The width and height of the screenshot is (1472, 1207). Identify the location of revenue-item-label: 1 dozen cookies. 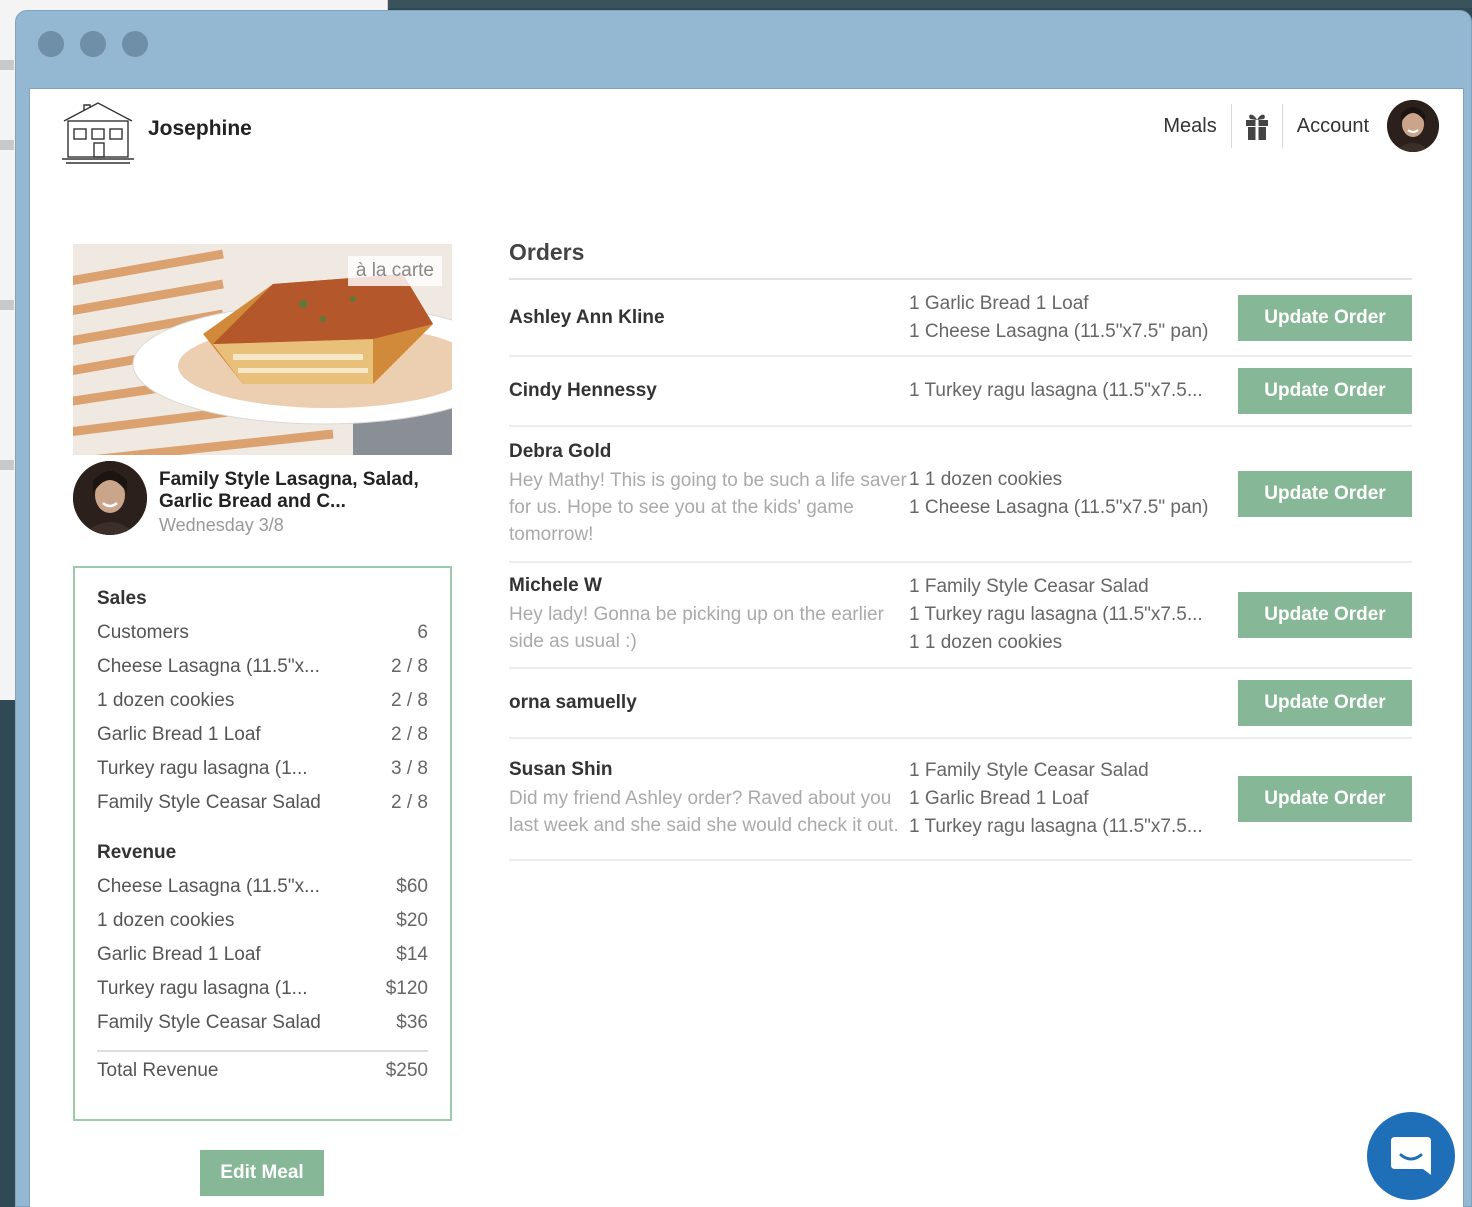
(166, 920).